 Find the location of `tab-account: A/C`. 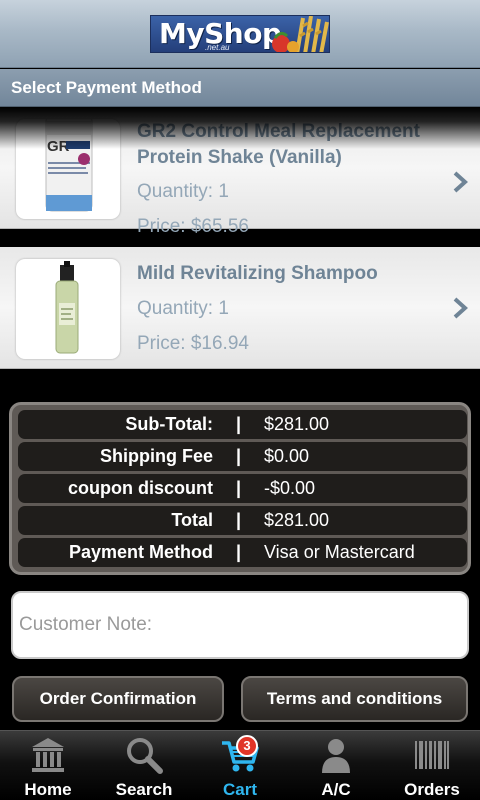

tab-account: A/C is located at coordinates (336, 765).